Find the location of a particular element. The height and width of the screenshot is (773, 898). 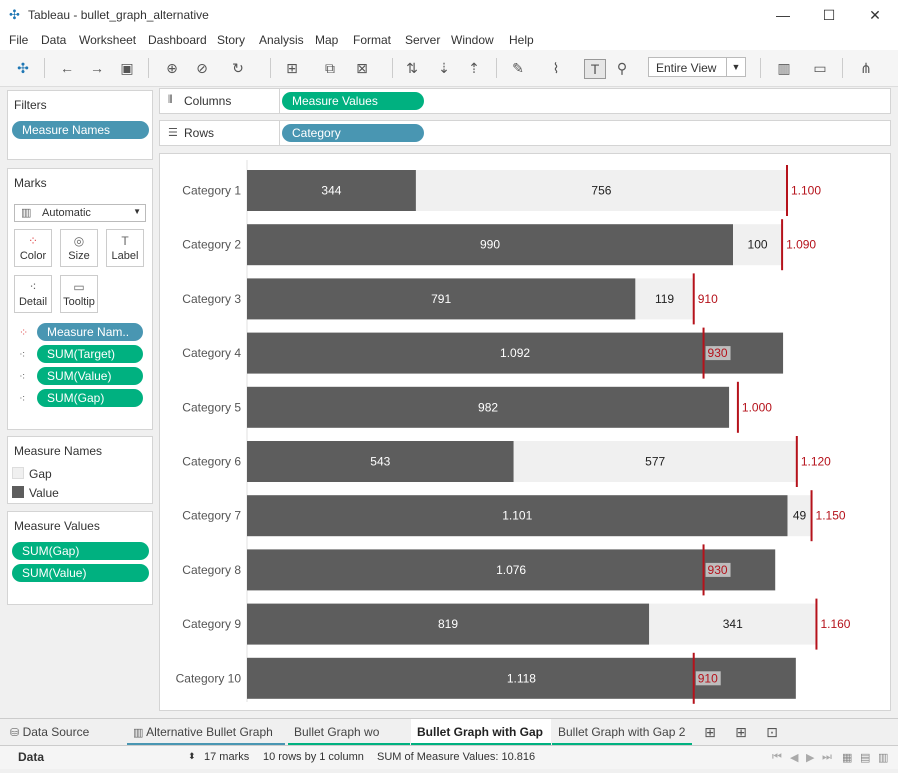

status-marks: 17 marks is located at coordinates (227, 757).